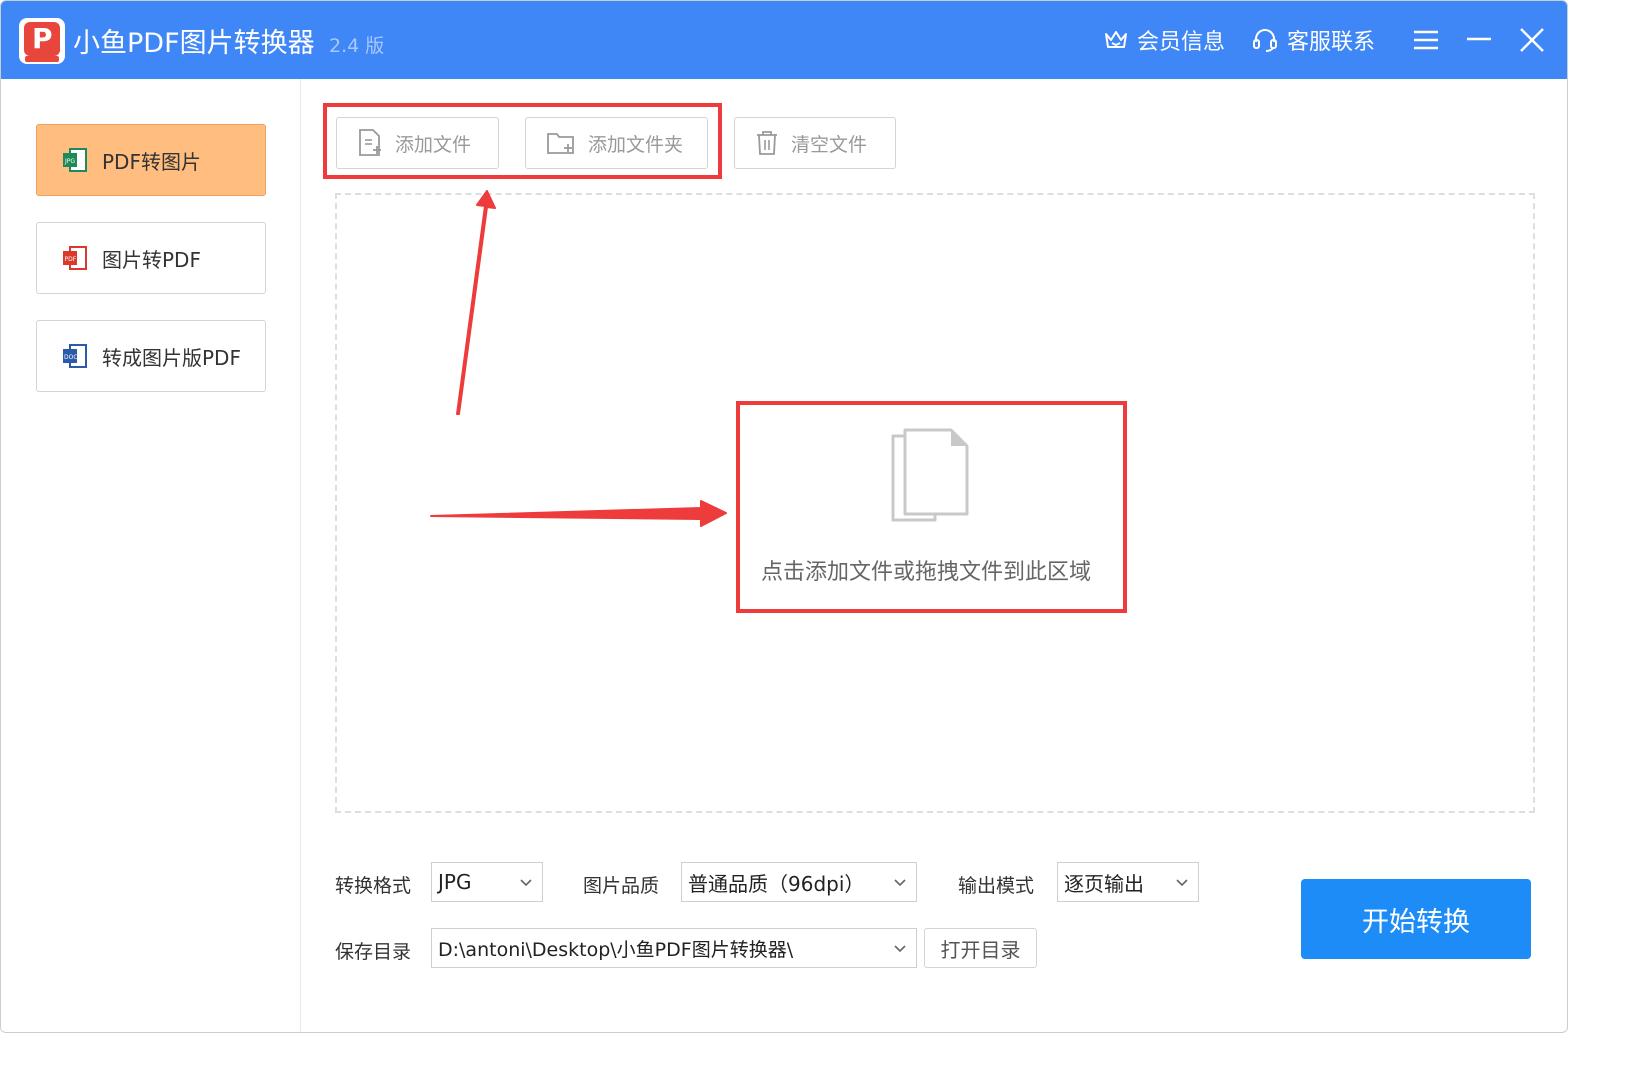 The width and height of the screenshot is (1635, 1077). I want to click on jpg-file-icon: JPG, so click(75, 160).